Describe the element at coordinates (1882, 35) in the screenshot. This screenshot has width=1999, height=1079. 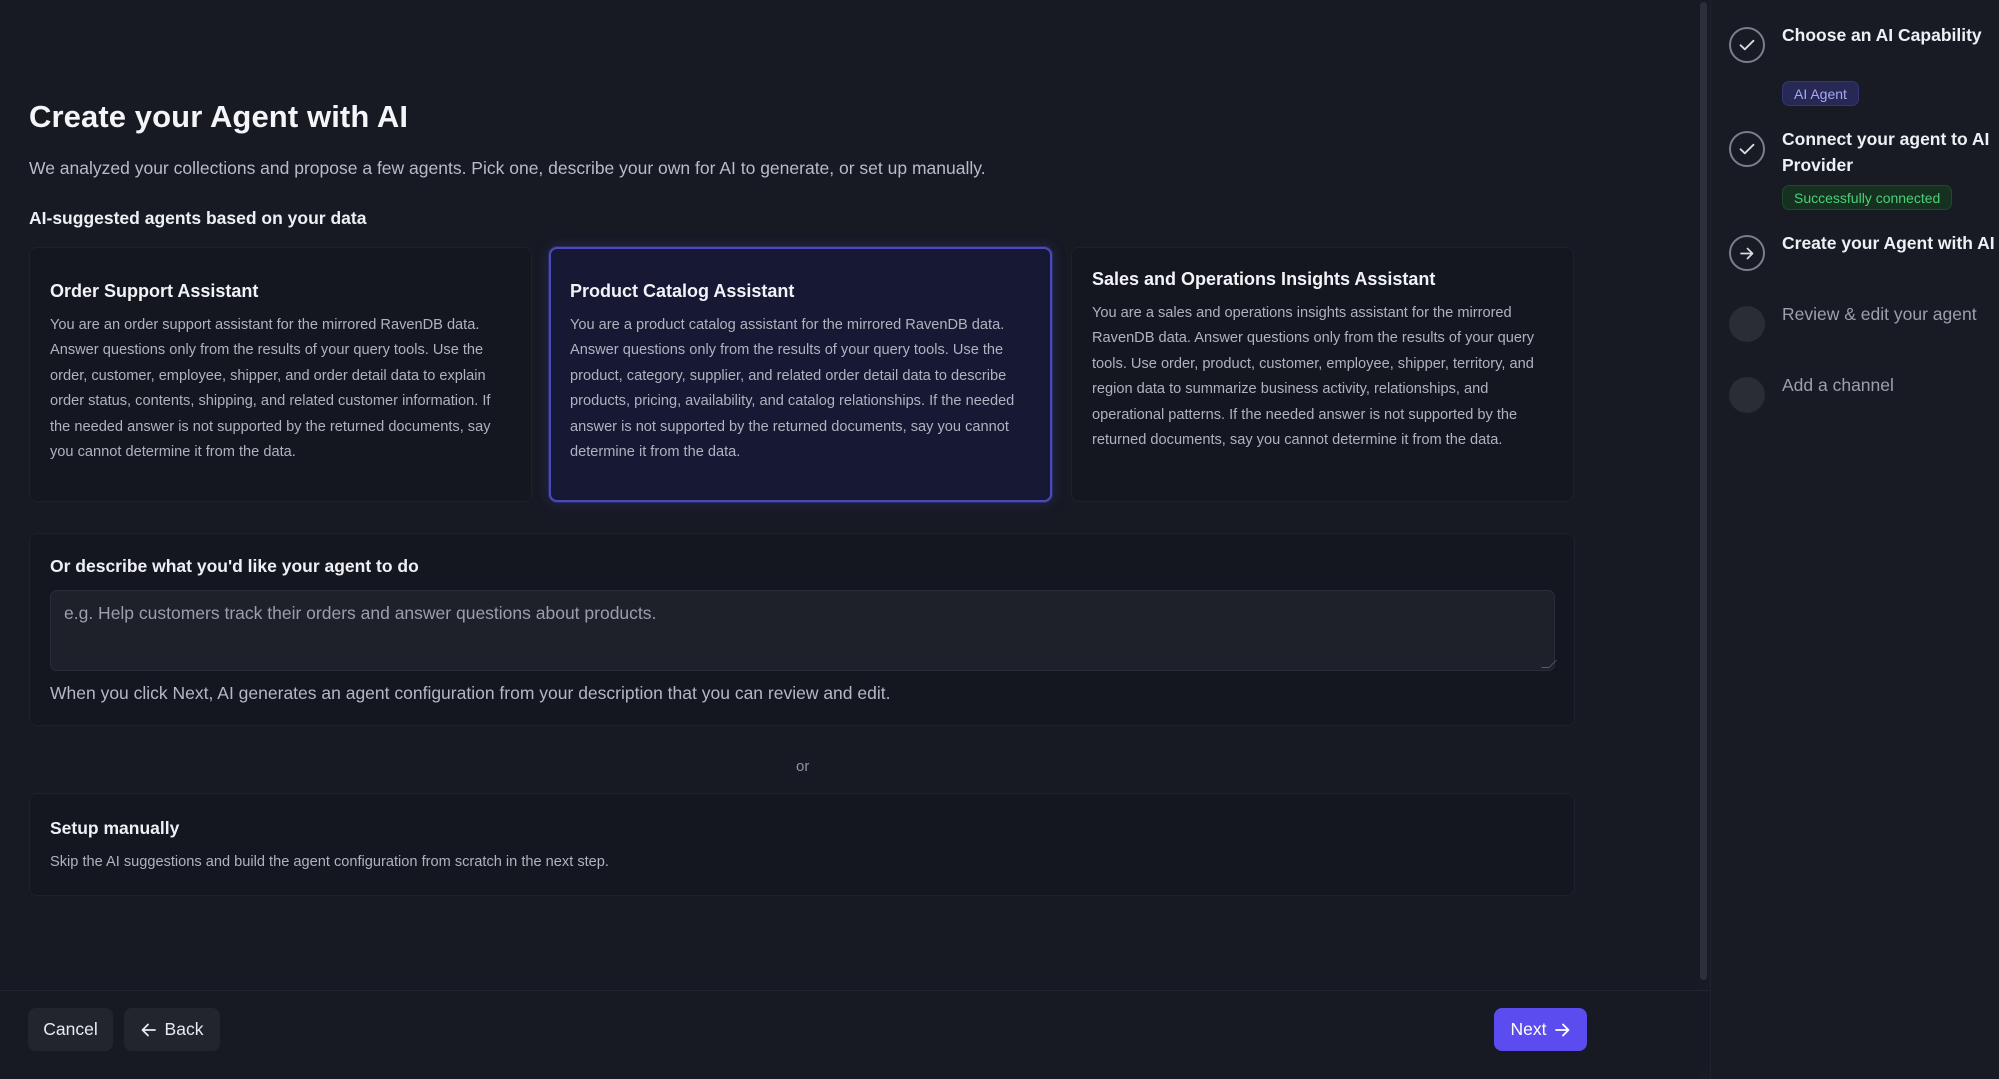
I see `step-title: Choose an AI Capability` at that location.